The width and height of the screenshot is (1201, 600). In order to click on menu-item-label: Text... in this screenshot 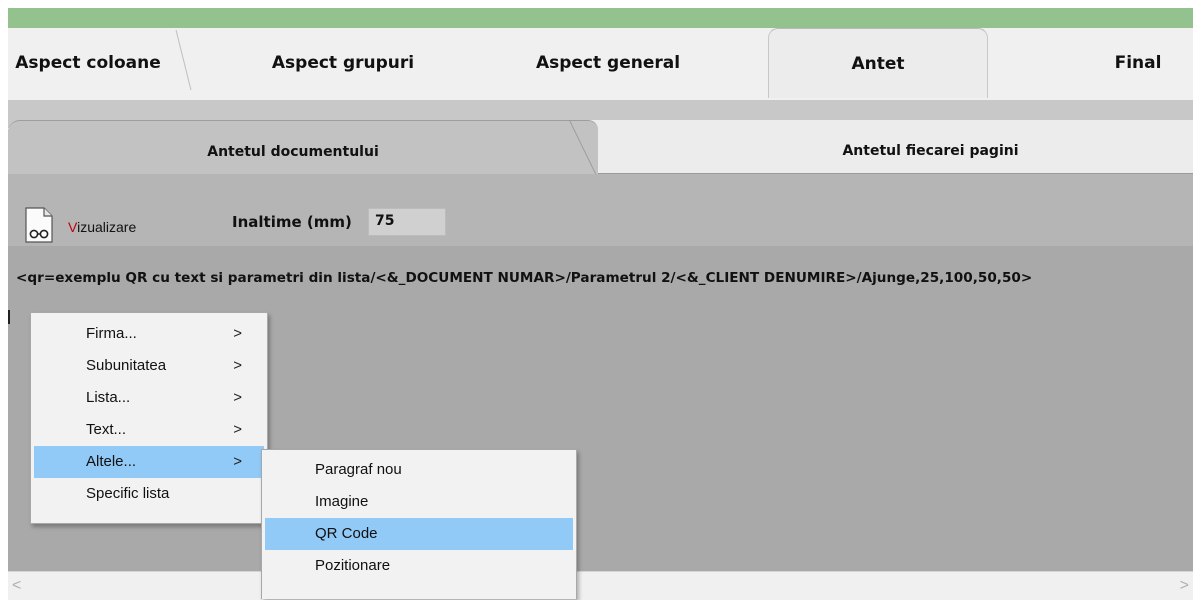, I will do `click(106, 429)`.